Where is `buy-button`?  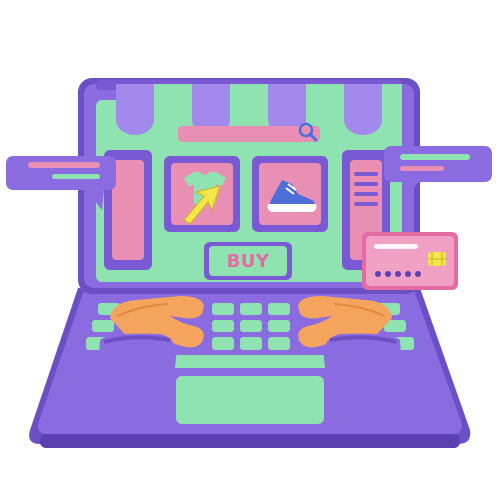
buy-button is located at coordinates (248, 261).